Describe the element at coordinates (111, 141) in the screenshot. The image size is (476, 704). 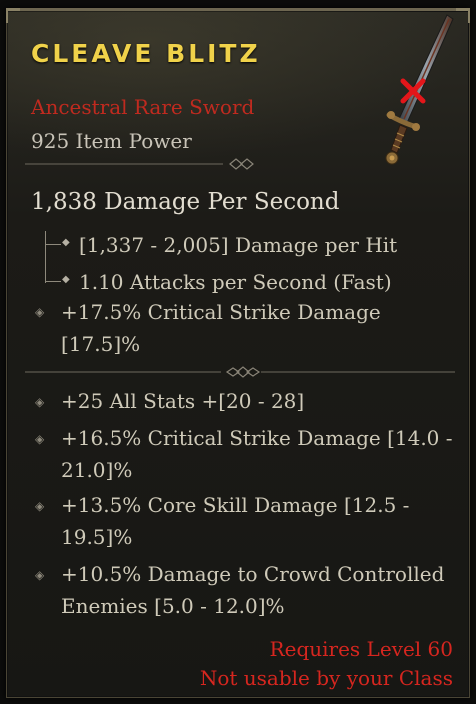
I see `item-power: 925 Item Power` at that location.